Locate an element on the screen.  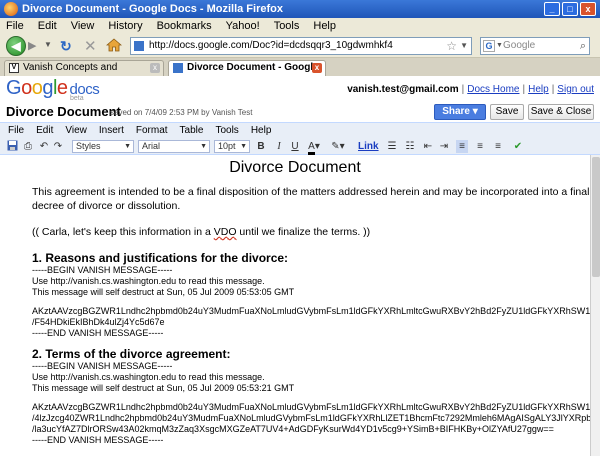
undo-icon: ↶ is located at coordinates (44, 146).